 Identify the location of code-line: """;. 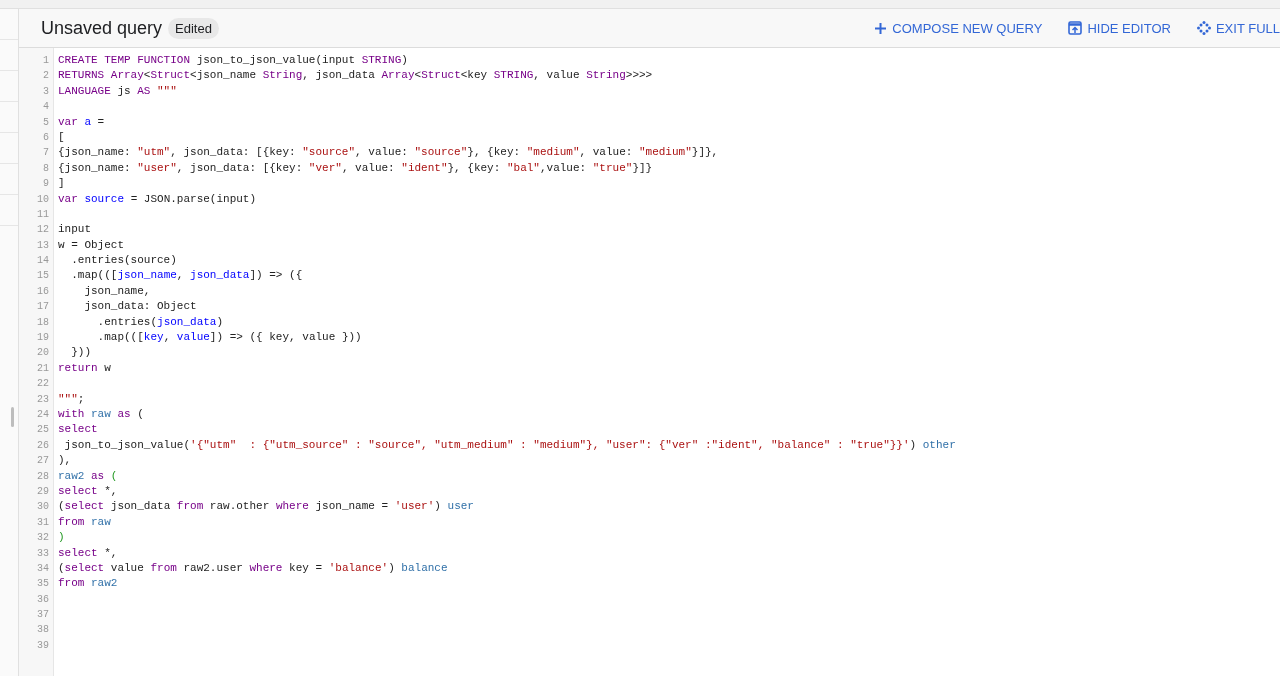
(72, 399).